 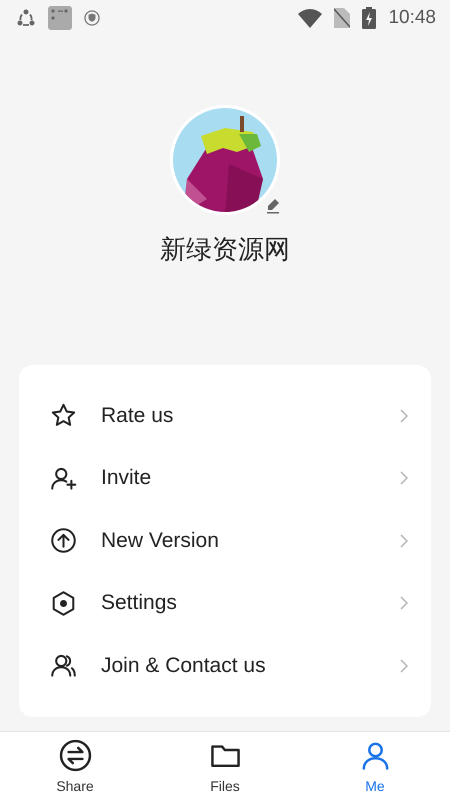 What do you see at coordinates (273, 206) in the screenshot?
I see `edit-icon` at bounding box center [273, 206].